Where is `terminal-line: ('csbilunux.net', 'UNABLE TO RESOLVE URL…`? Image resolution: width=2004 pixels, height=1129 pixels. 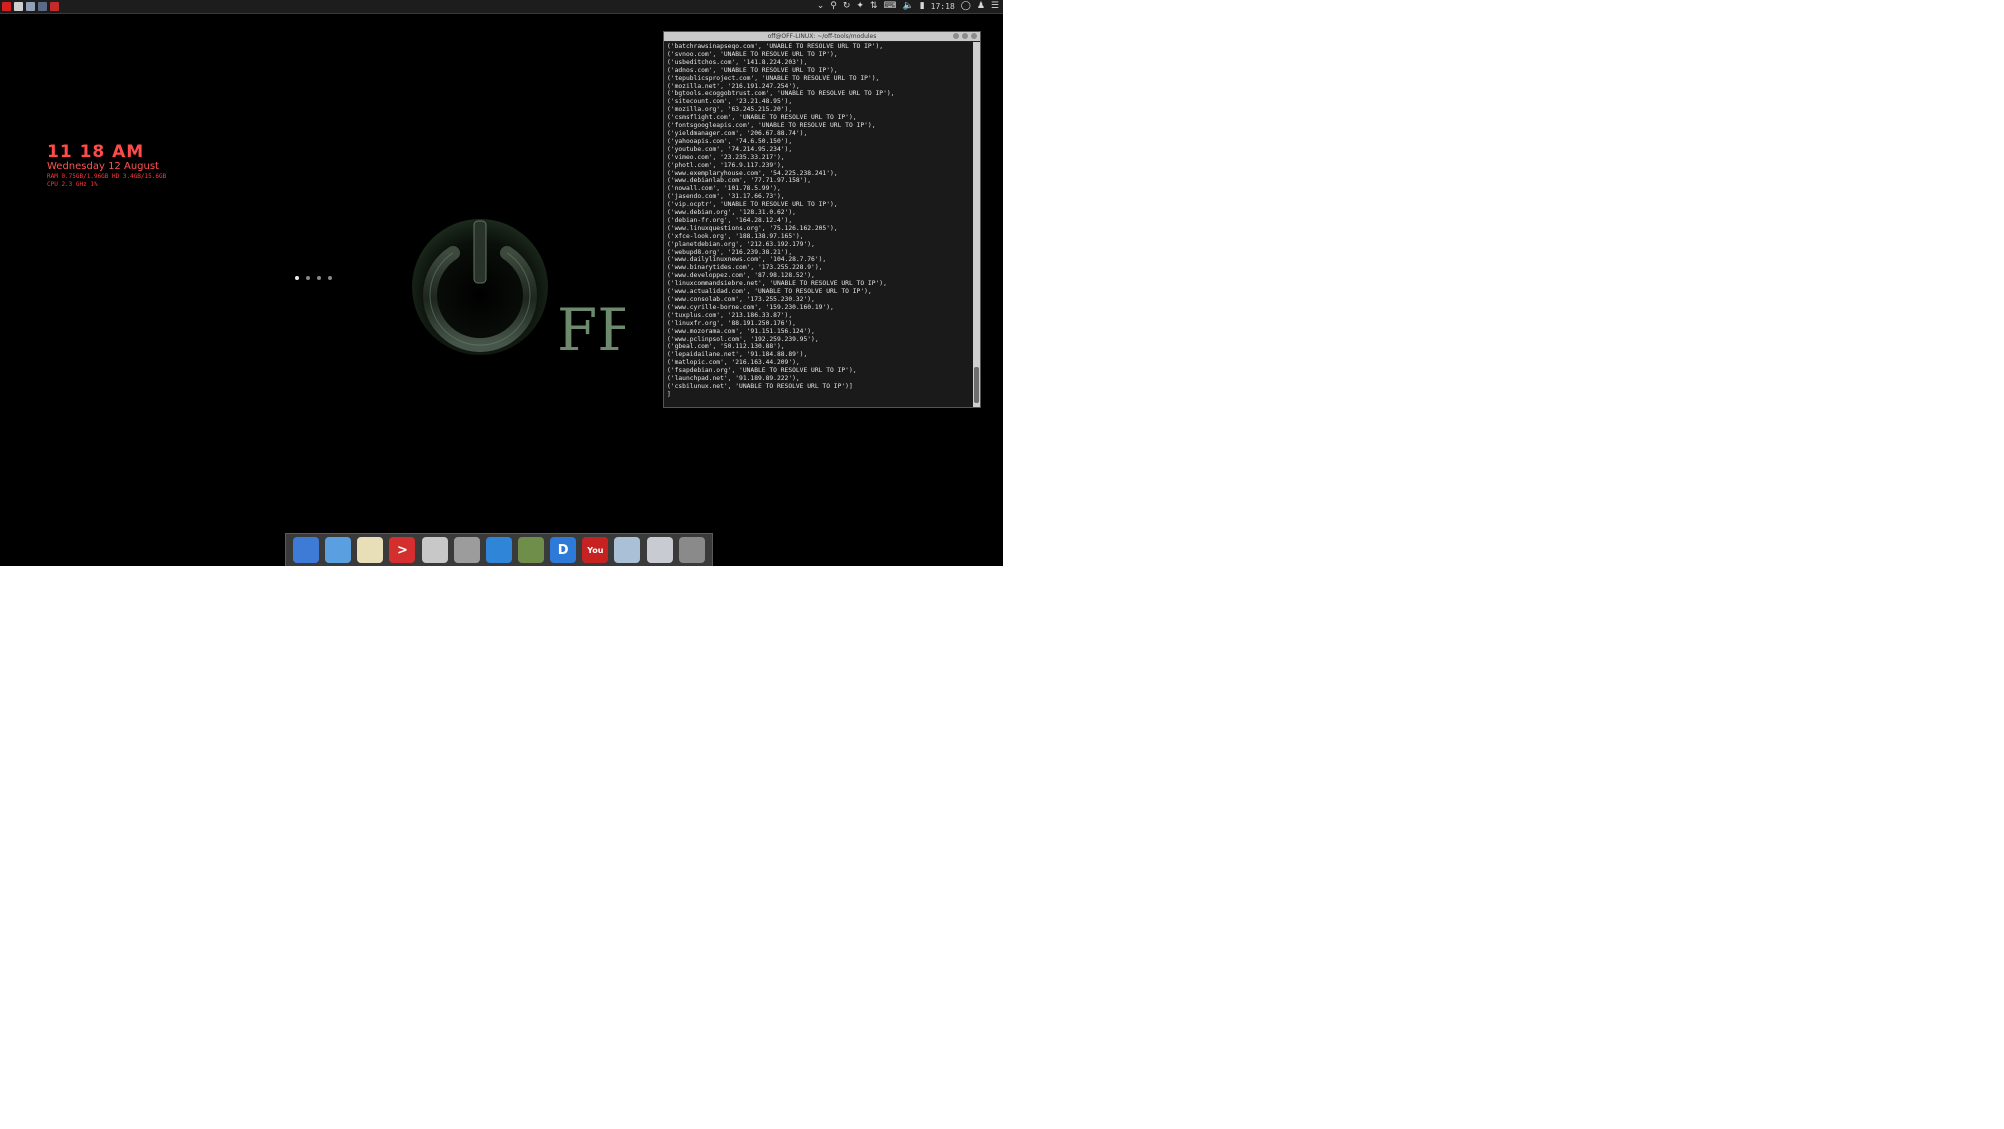 terminal-line: ('csbilunux.net', 'UNABLE TO RESOLVE URL… is located at coordinates (760, 386).